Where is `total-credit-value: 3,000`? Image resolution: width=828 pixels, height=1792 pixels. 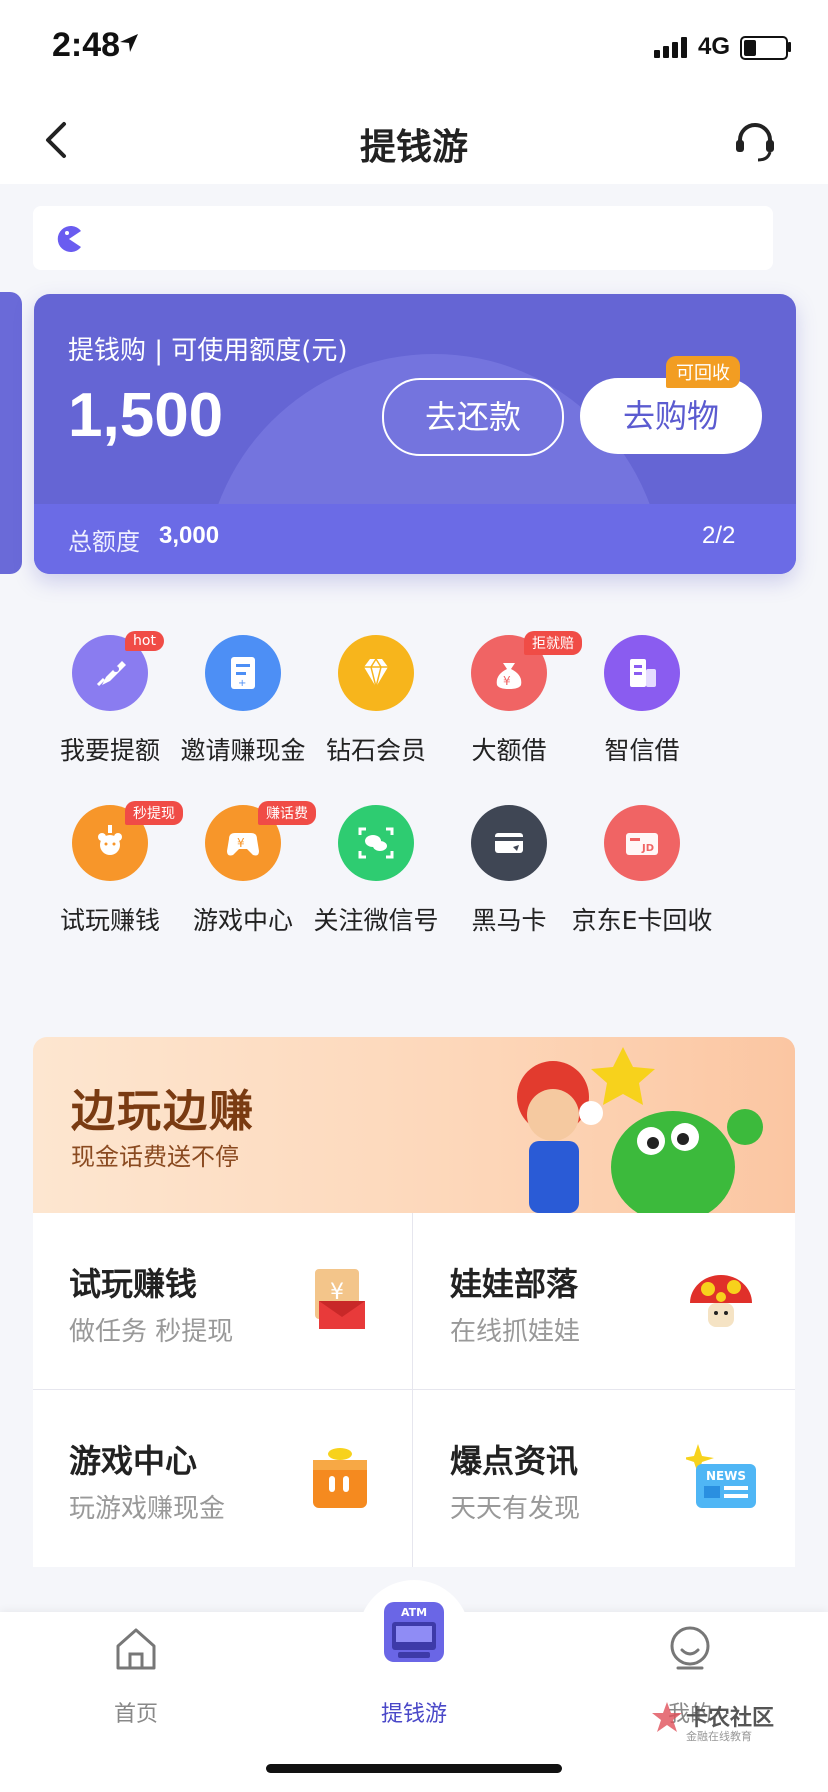
total-credit-value: 3,000 is located at coordinates (189, 535).